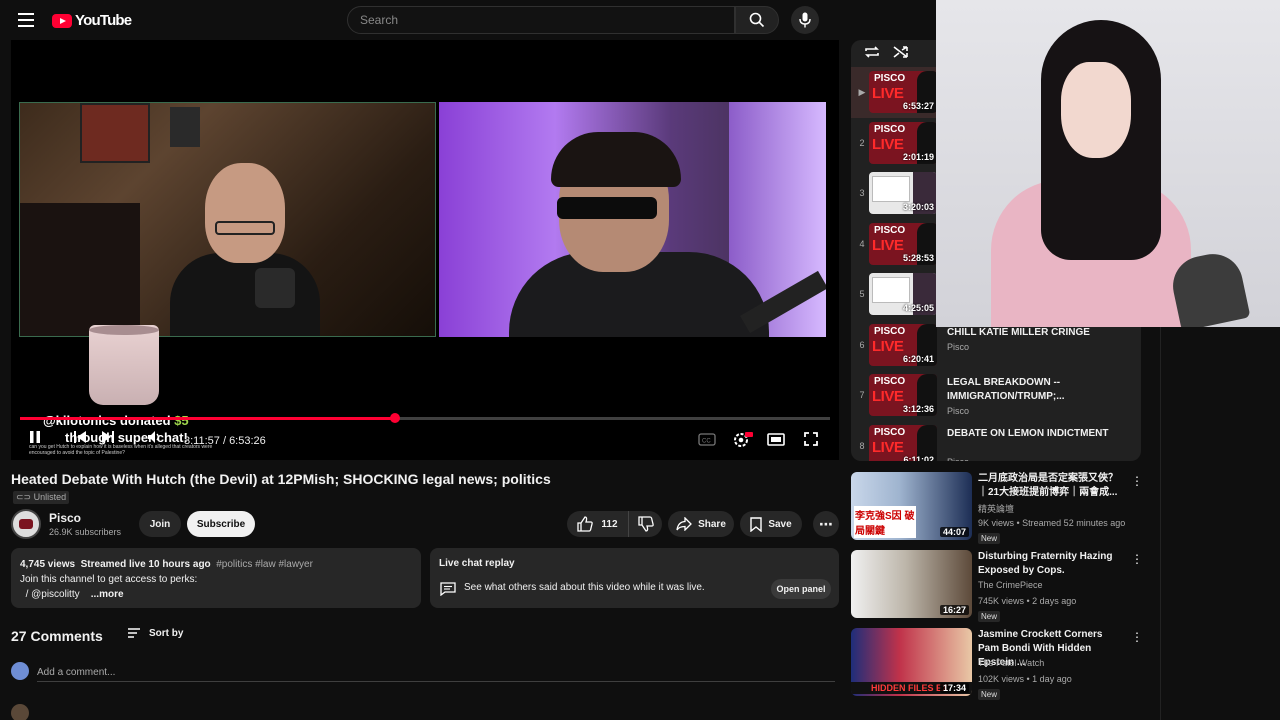 The image size is (1280, 720). What do you see at coordinates (872, 54) in the screenshot?
I see `loop-button` at bounding box center [872, 54].